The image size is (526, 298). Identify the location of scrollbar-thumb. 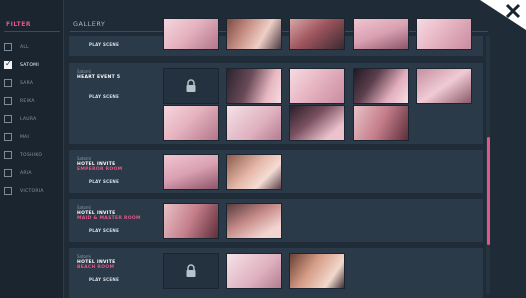
(488, 191).